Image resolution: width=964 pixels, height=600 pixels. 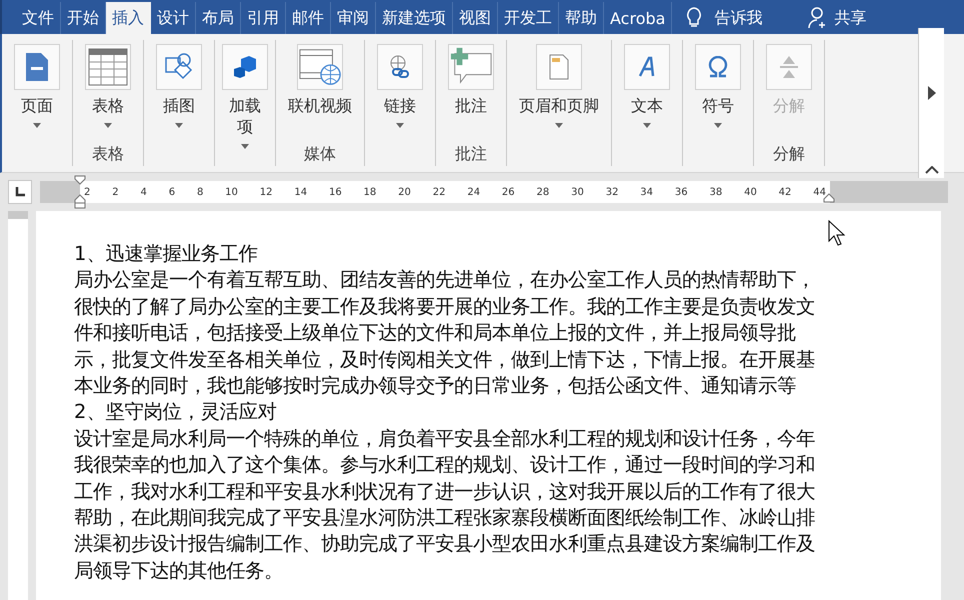 What do you see at coordinates (559, 67) in the screenshot?
I see `page-header-icon` at bounding box center [559, 67].